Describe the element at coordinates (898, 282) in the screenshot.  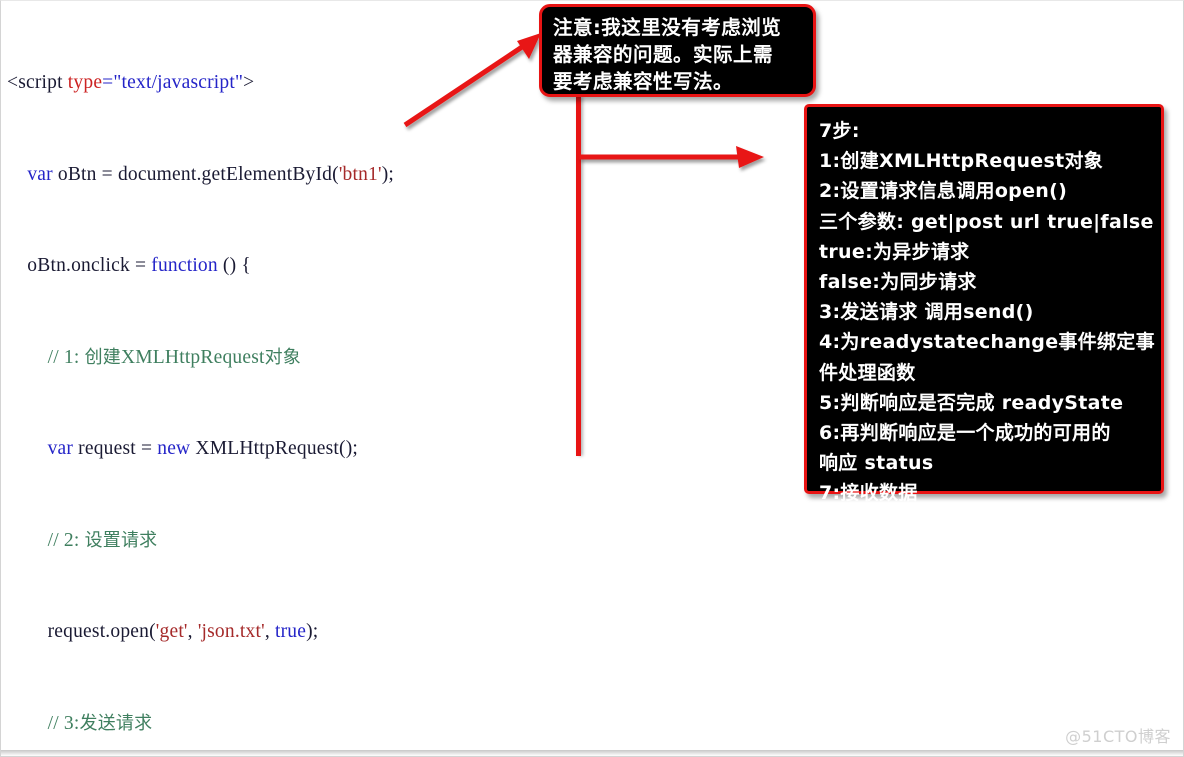
I see `steps-line: false:为同步请求` at that location.